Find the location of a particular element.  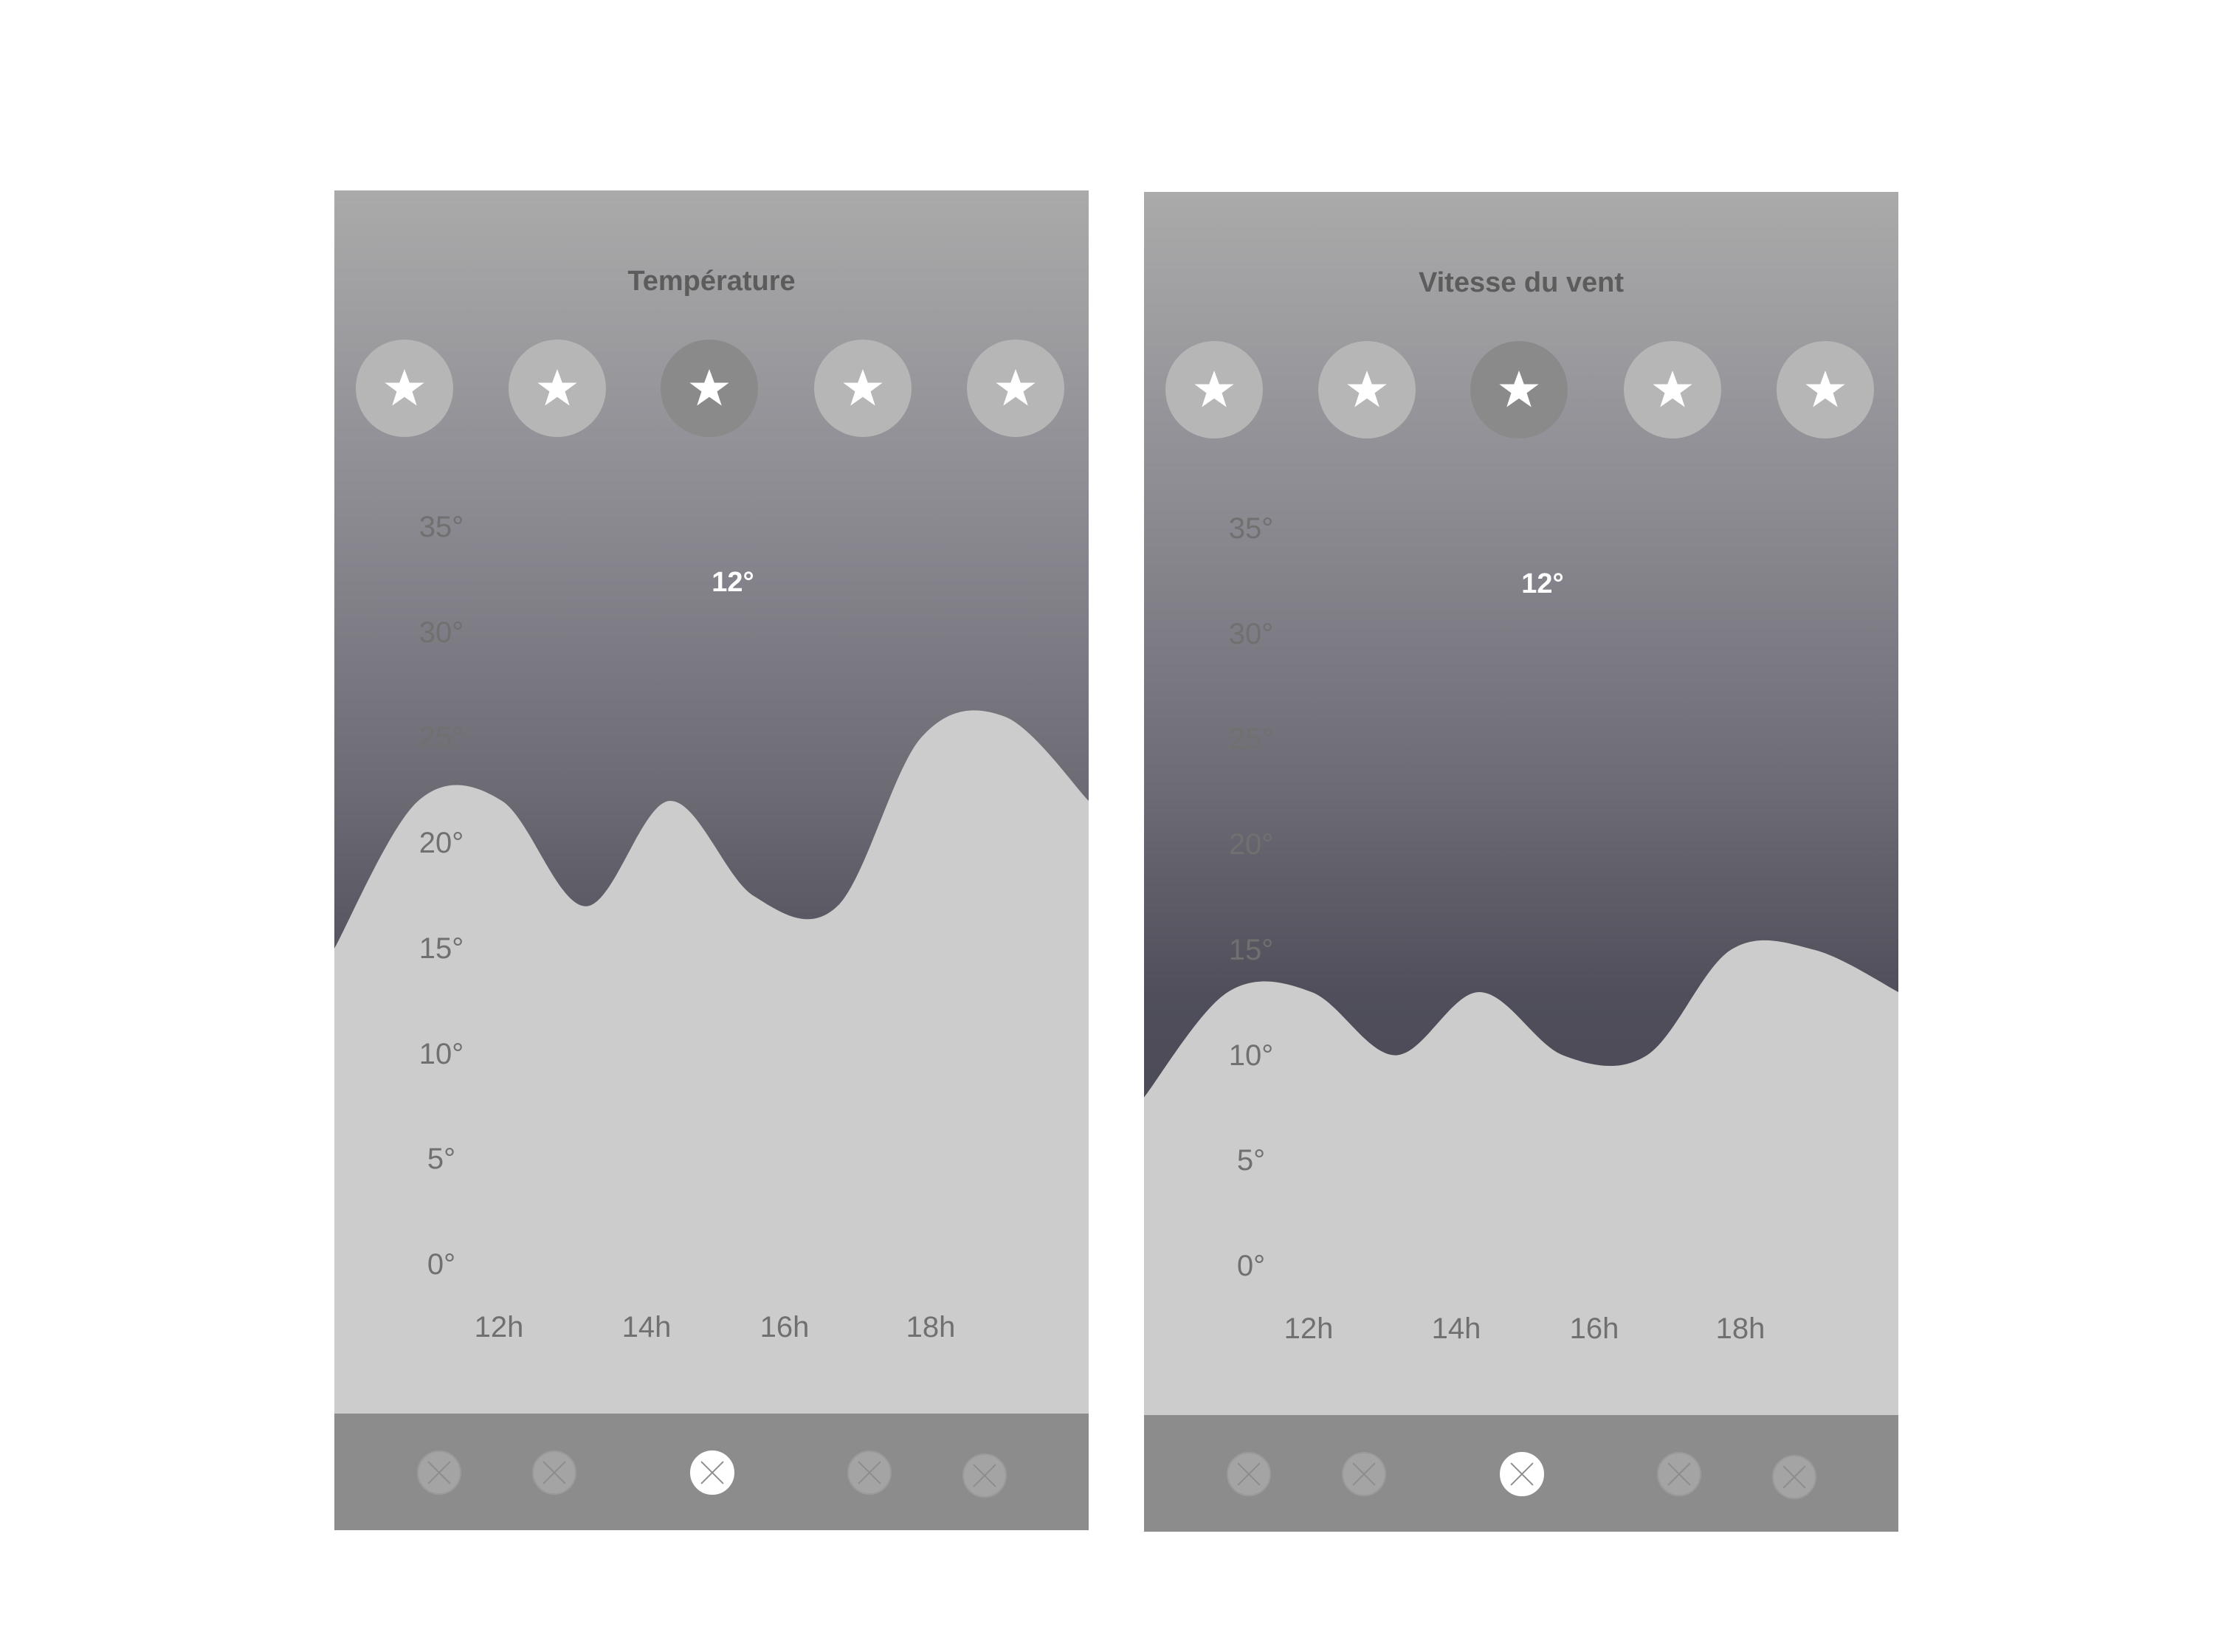

wind-area-chart is located at coordinates (1521, 1177).